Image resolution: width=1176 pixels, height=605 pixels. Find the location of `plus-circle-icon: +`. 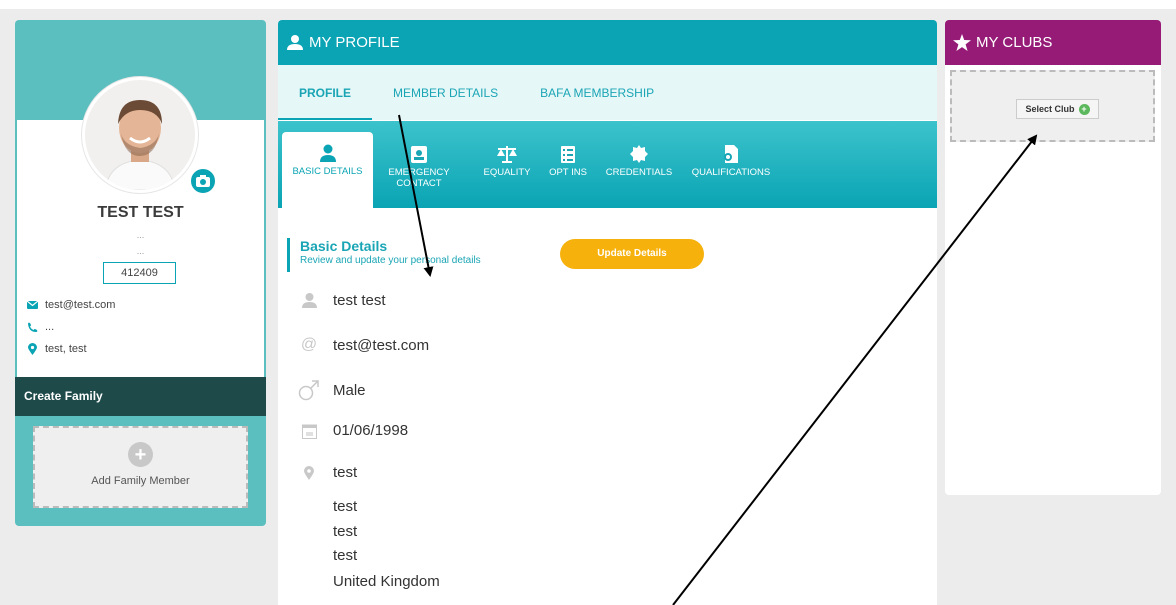

plus-circle-icon: + is located at coordinates (140, 454).